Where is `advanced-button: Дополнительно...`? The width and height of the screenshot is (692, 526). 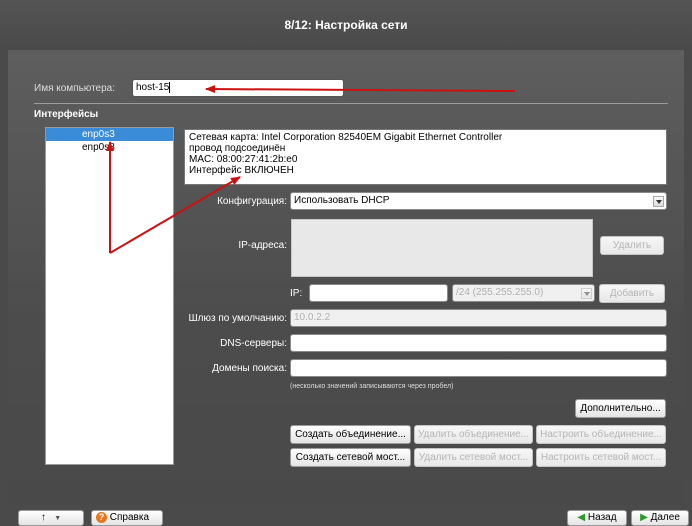 advanced-button: Дополнительно... is located at coordinates (620, 408).